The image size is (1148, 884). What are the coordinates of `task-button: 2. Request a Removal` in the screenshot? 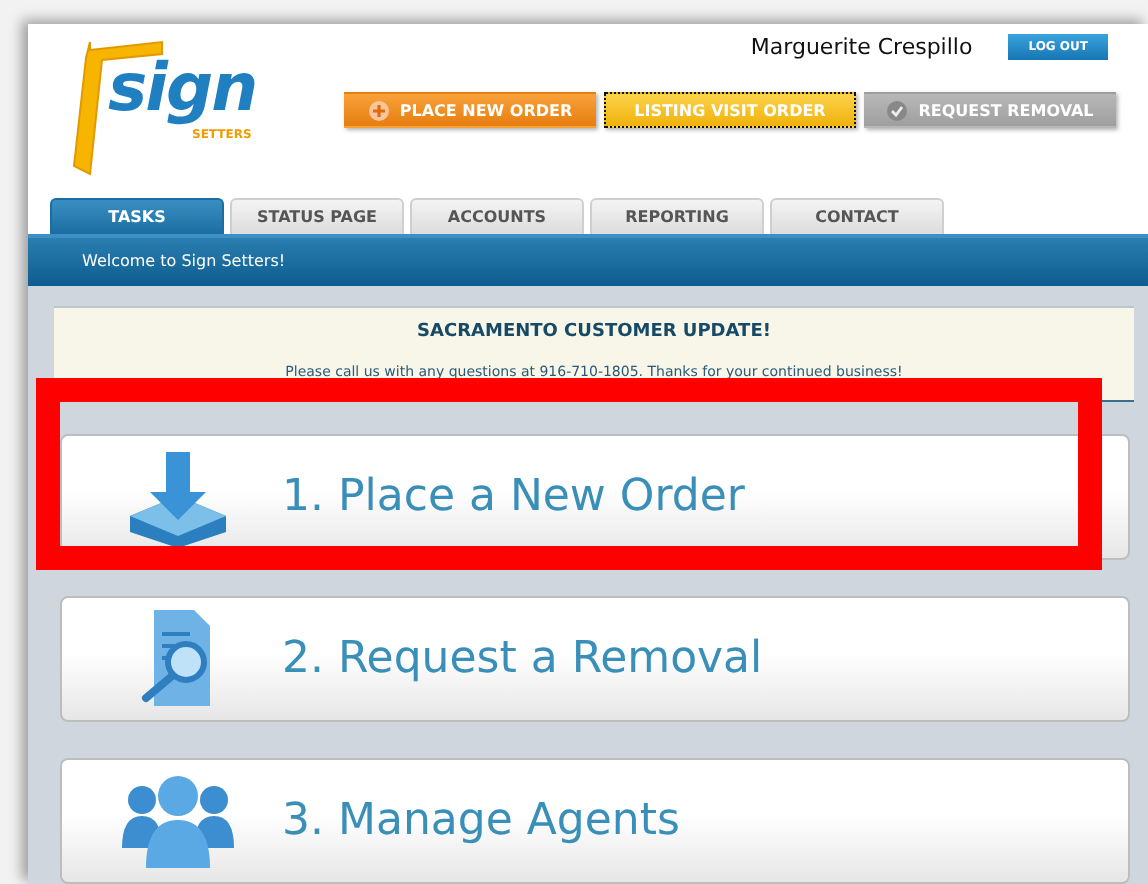 It's located at (595, 659).